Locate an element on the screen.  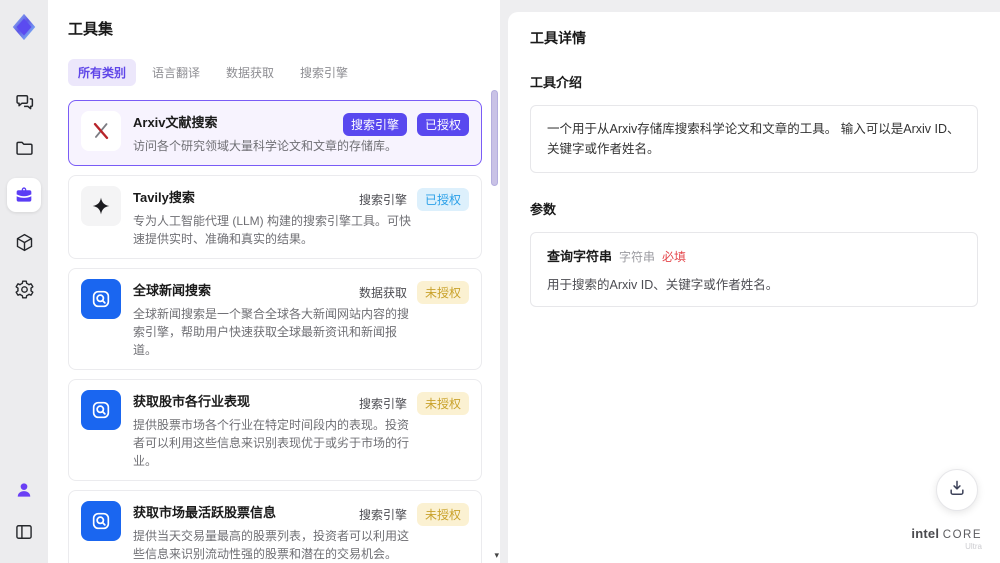
param-description: 用于搜索的Arxiv ID、关键字或作者姓名。 is located at coordinates (663, 285).